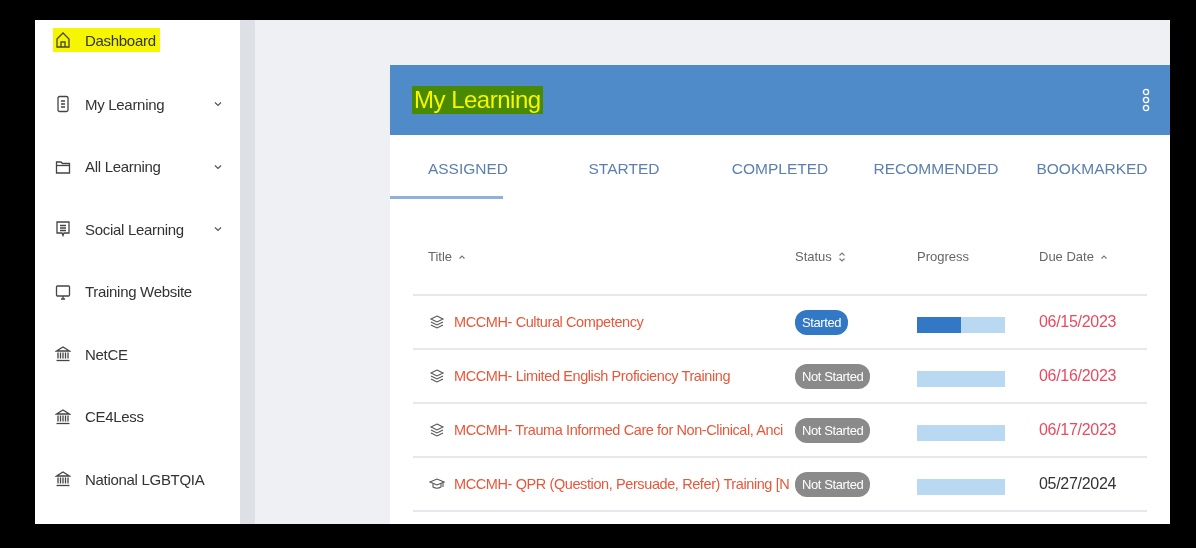  Describe the element at coordinates (780, 168) in the screenshot. I see `tab: COMPLETED` at that location.